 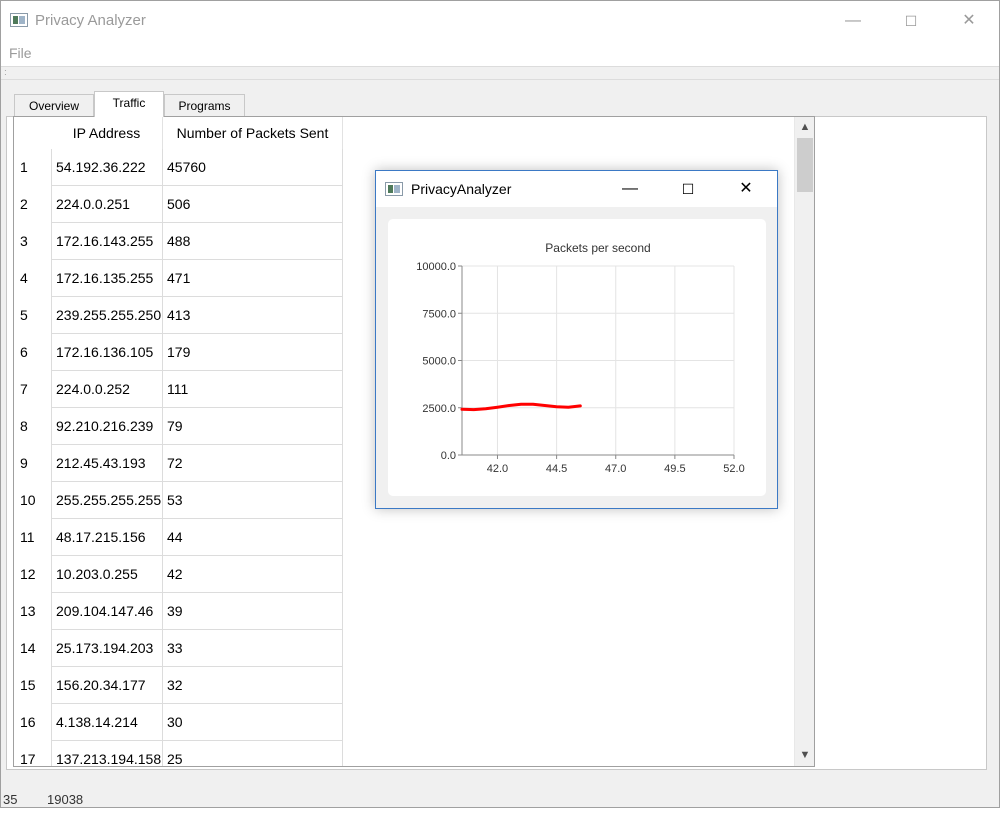 What do you see at coordinates (969, 21) in the screenshot?
I see `close-button: ✕` at bounding box center [969, 21].